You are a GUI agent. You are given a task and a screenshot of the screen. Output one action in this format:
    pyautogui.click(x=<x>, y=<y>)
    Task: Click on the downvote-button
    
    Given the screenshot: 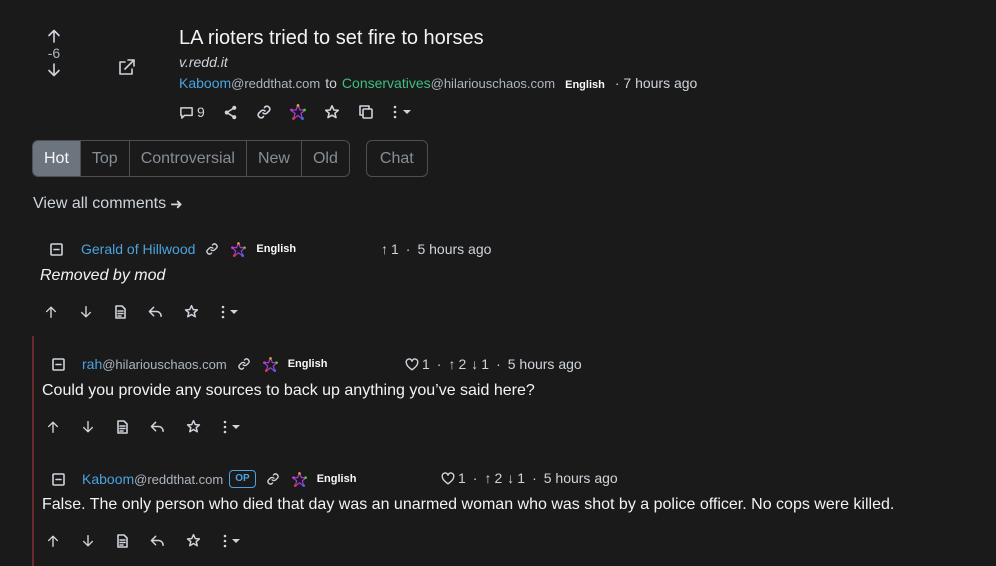 What is the action you would take?
    pyautogui.click(x=54, y=70)
    